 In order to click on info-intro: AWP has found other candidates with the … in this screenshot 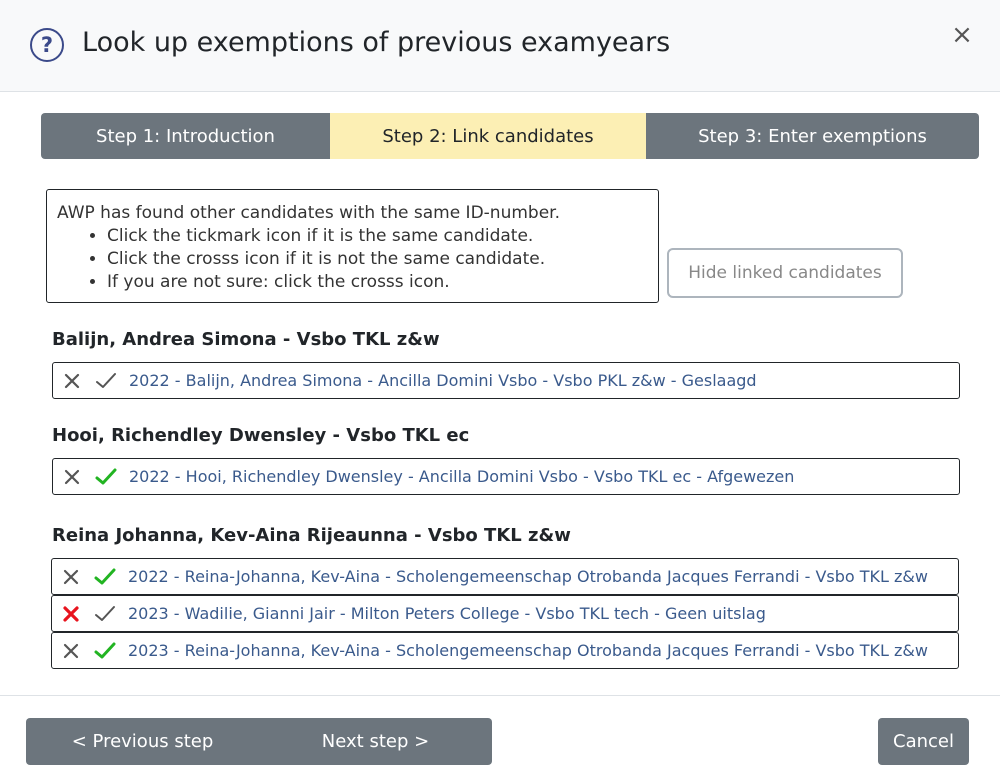, I will do `click(308, 213)`.